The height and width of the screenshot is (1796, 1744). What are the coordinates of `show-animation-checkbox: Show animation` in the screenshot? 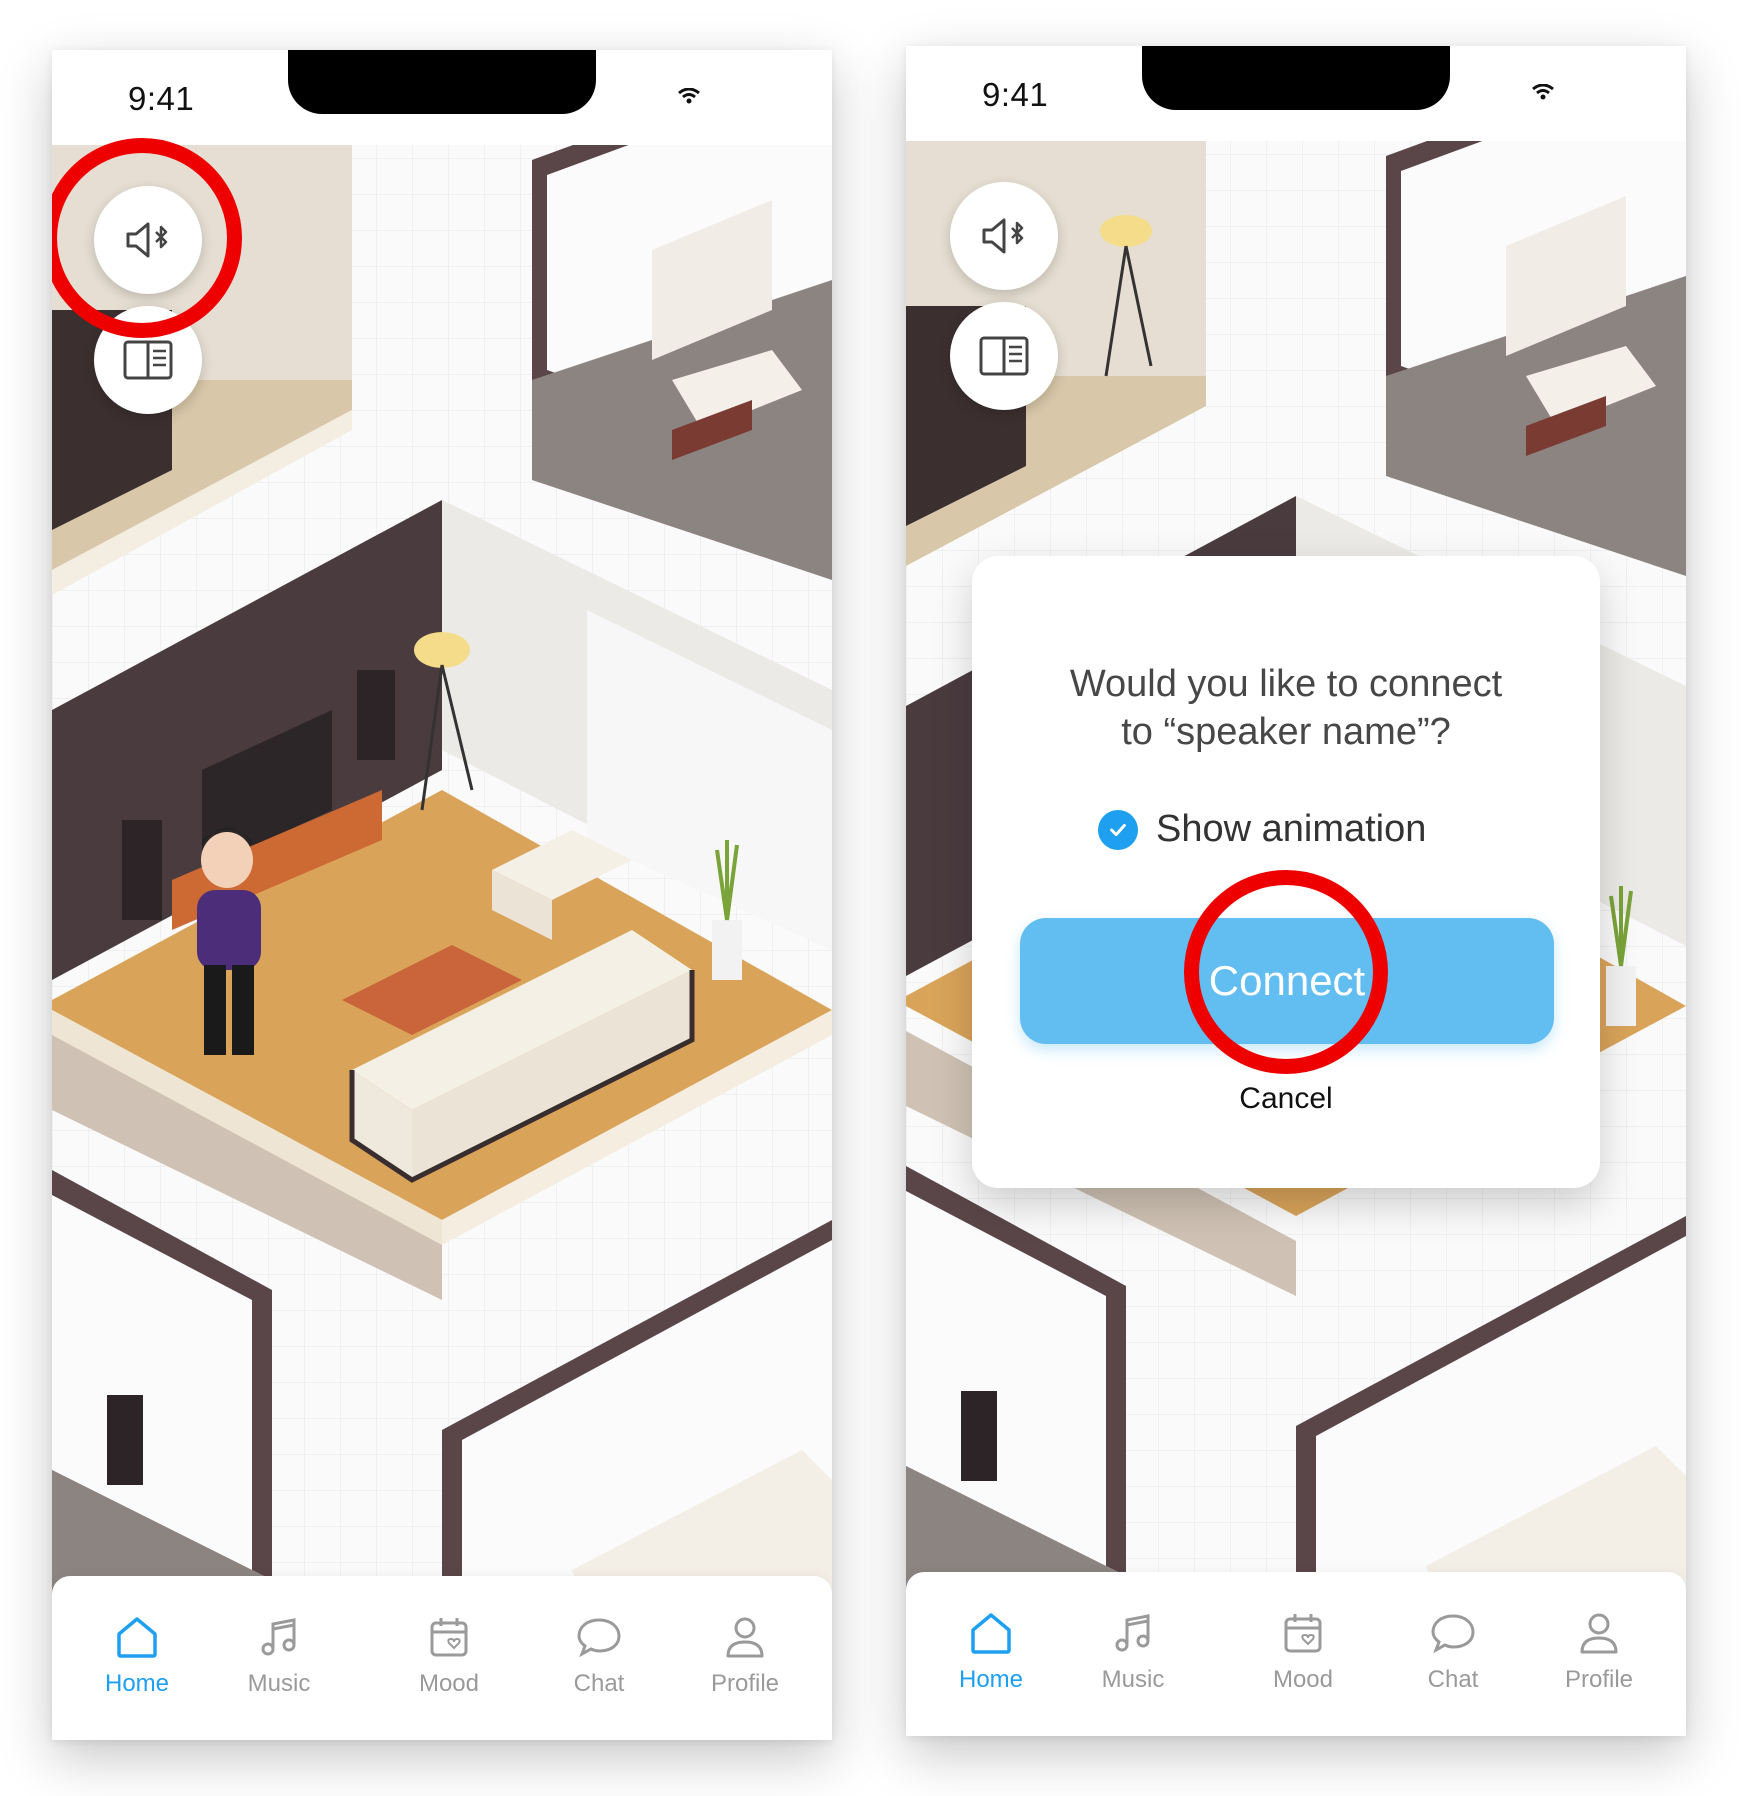 It's located at (1262, 829).